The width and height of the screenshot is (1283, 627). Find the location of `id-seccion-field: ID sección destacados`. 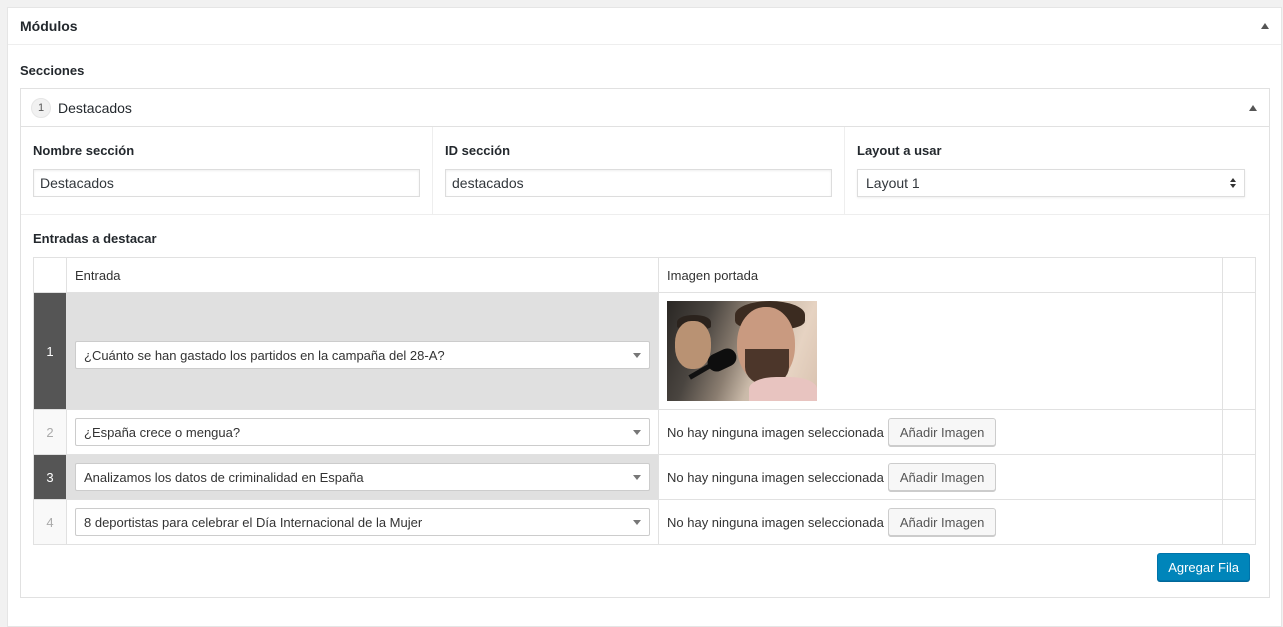

id-seccion-field: ID sección destacados is located at coordinates (639, 170).